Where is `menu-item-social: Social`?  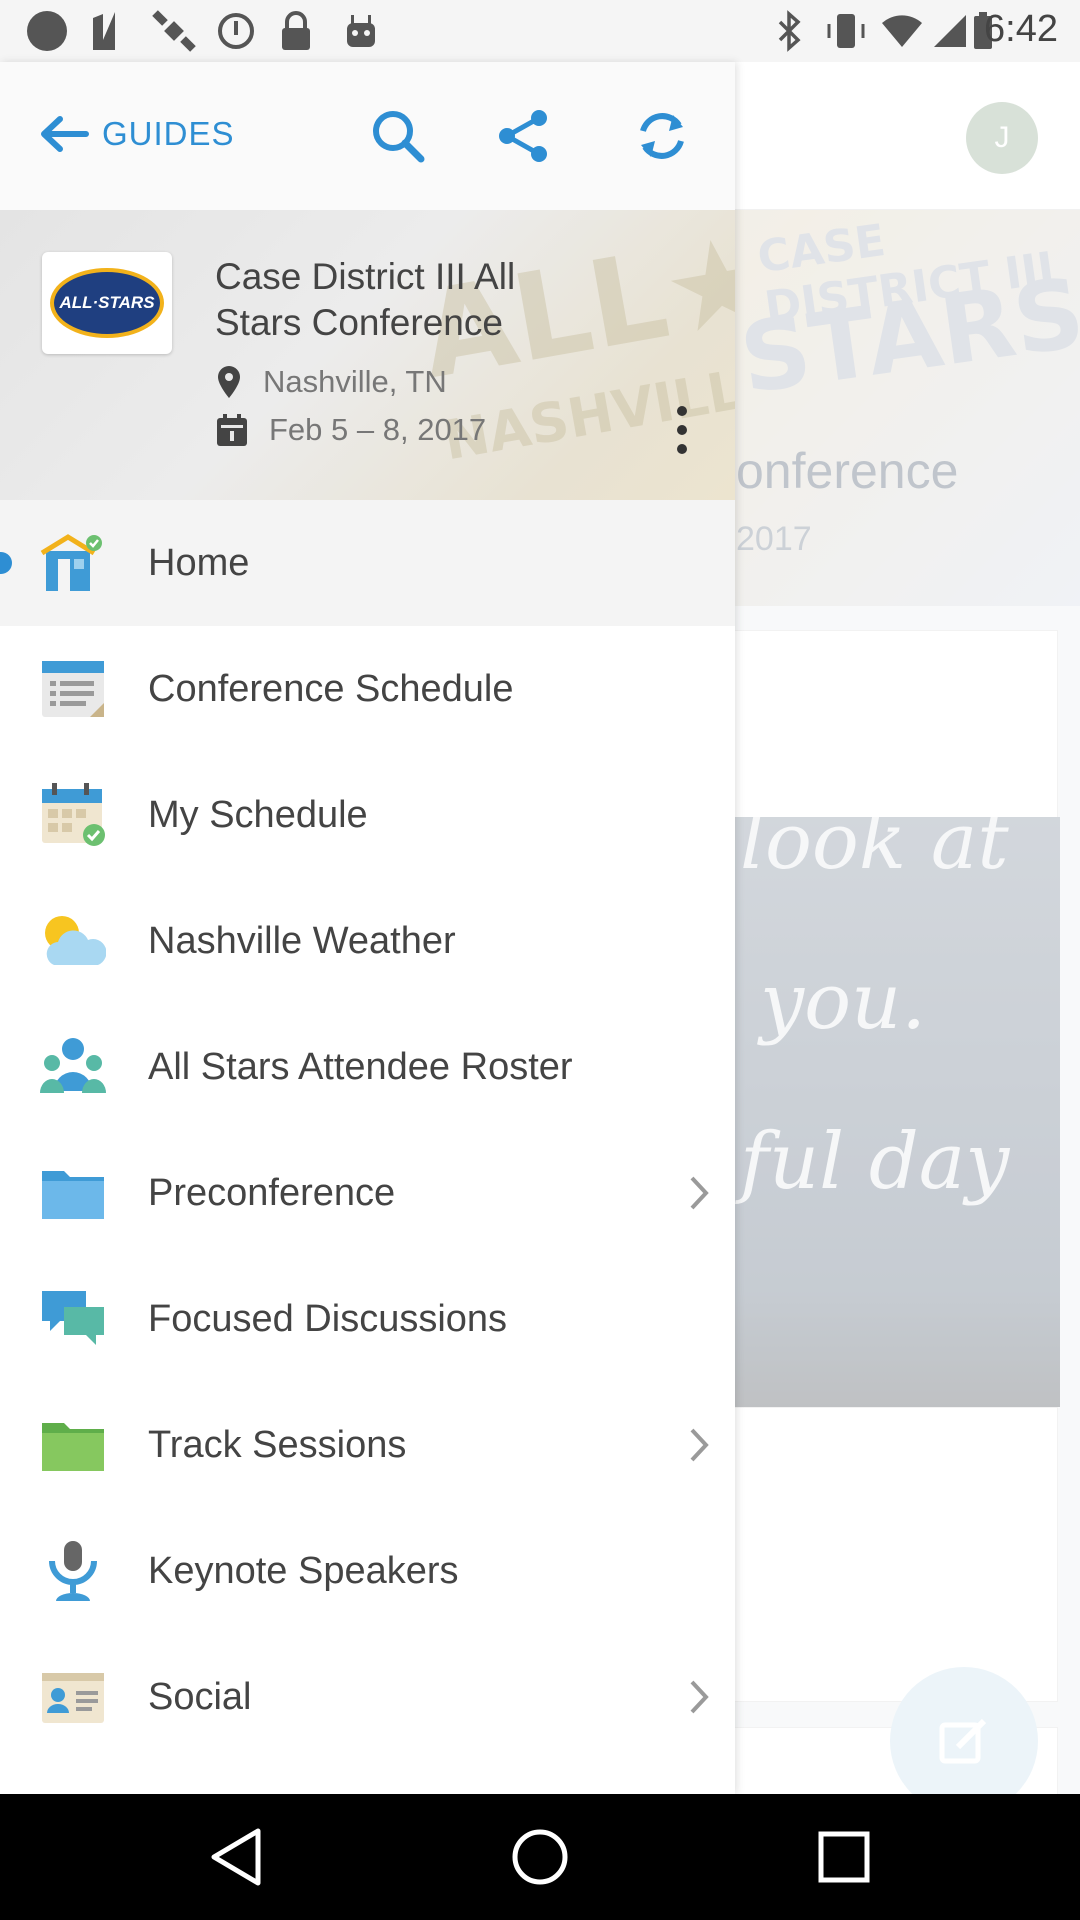
menu-item-social: Social is located at coordinates (367, 1697).